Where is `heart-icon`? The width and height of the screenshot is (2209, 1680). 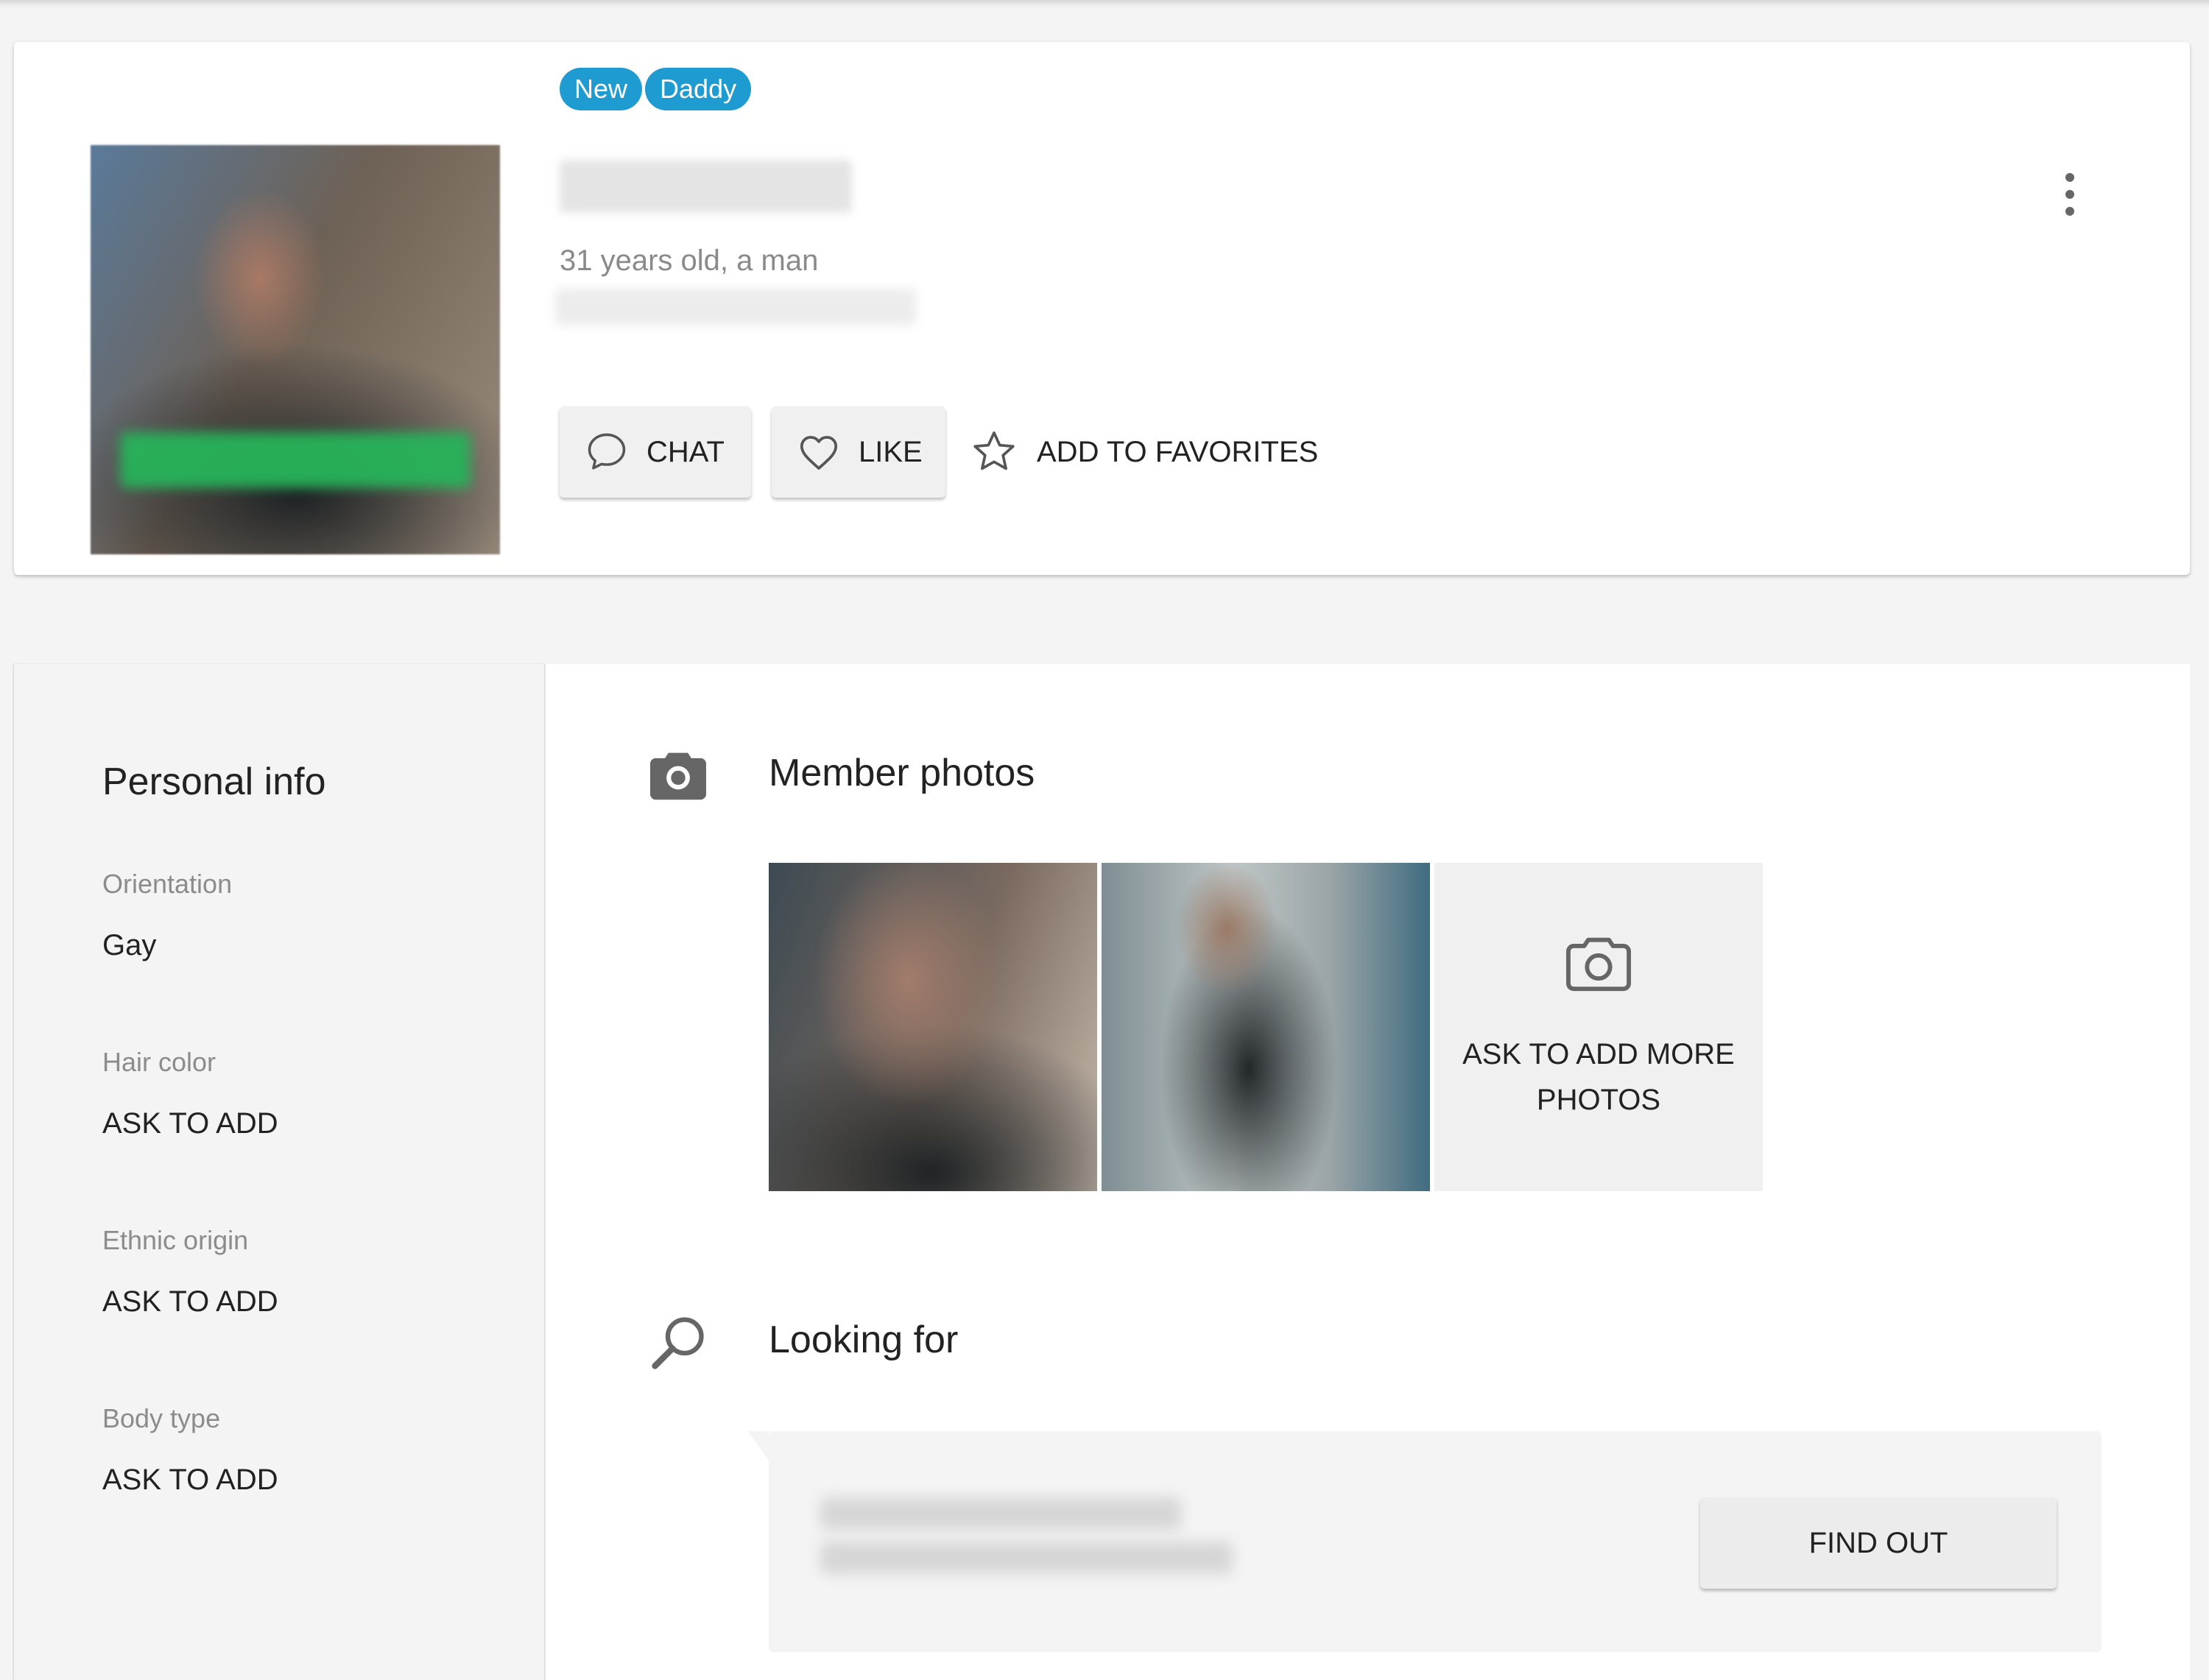 heart-icon is located at coordinates (819, 453).